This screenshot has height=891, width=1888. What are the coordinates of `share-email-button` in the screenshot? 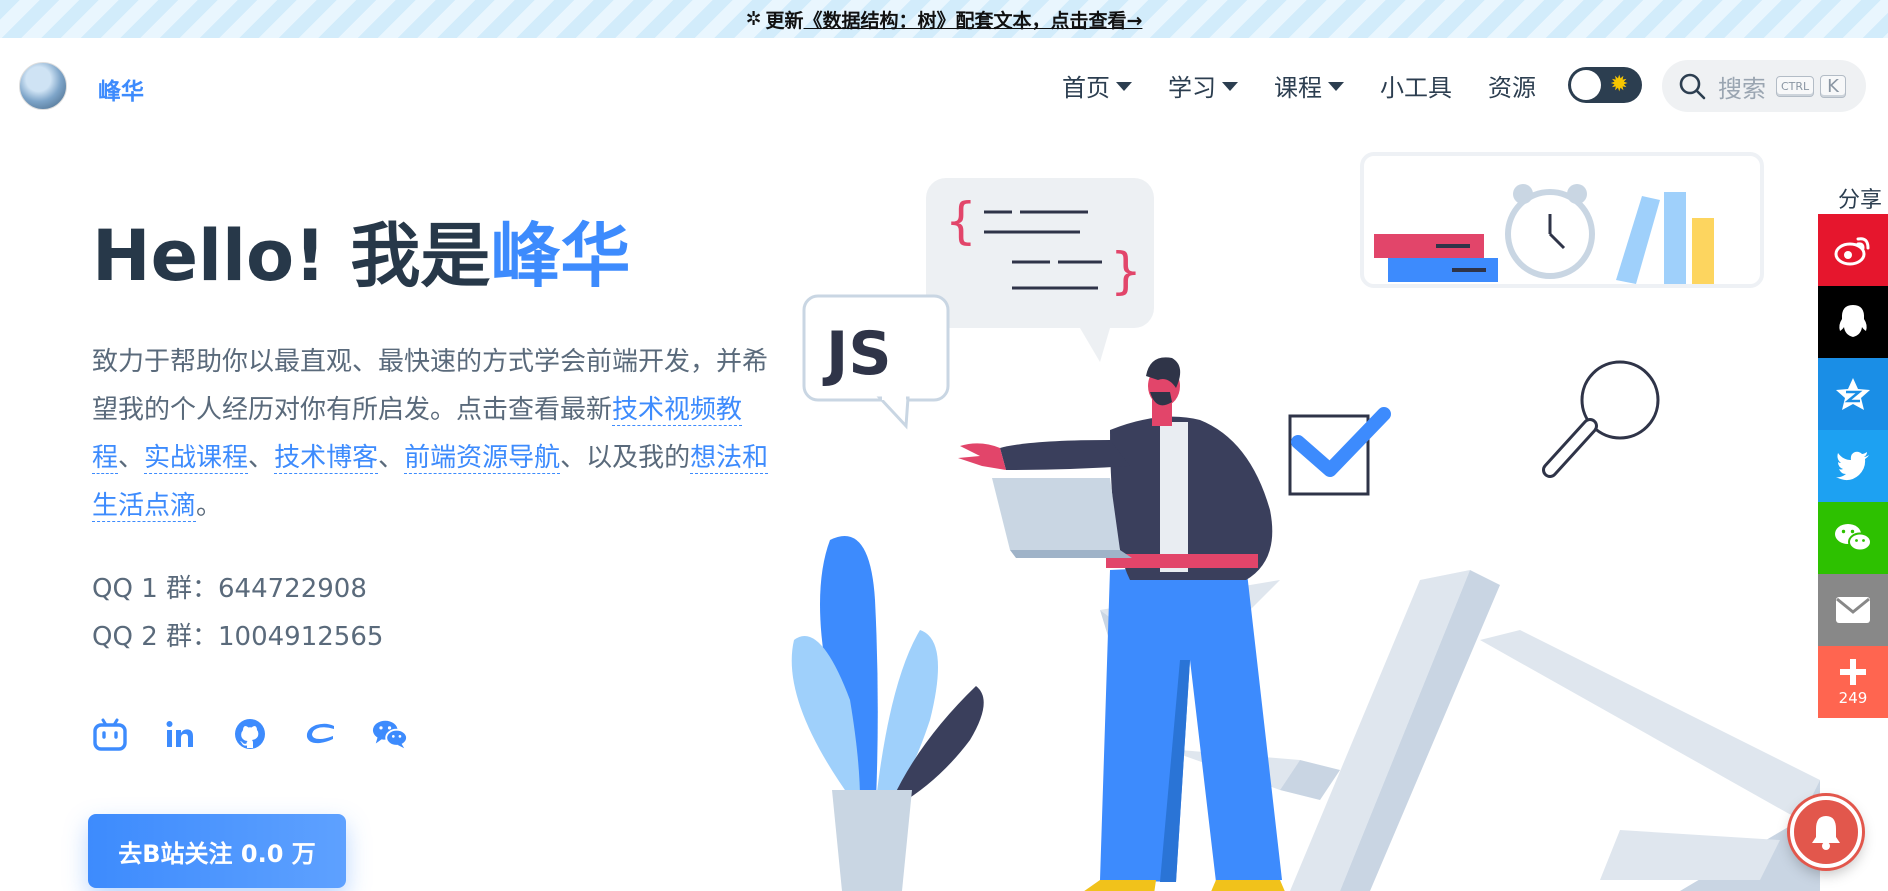 It's located at (1853, 610).